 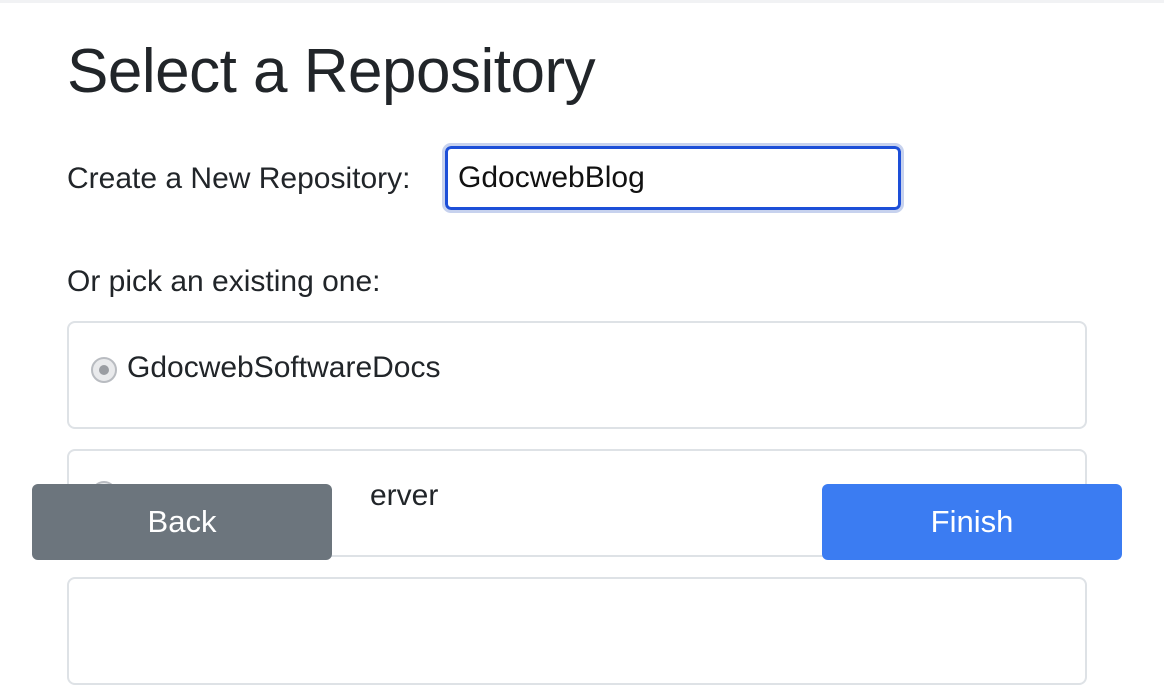 I want to click on radio-selected-dot, so click(x=104, y=370).